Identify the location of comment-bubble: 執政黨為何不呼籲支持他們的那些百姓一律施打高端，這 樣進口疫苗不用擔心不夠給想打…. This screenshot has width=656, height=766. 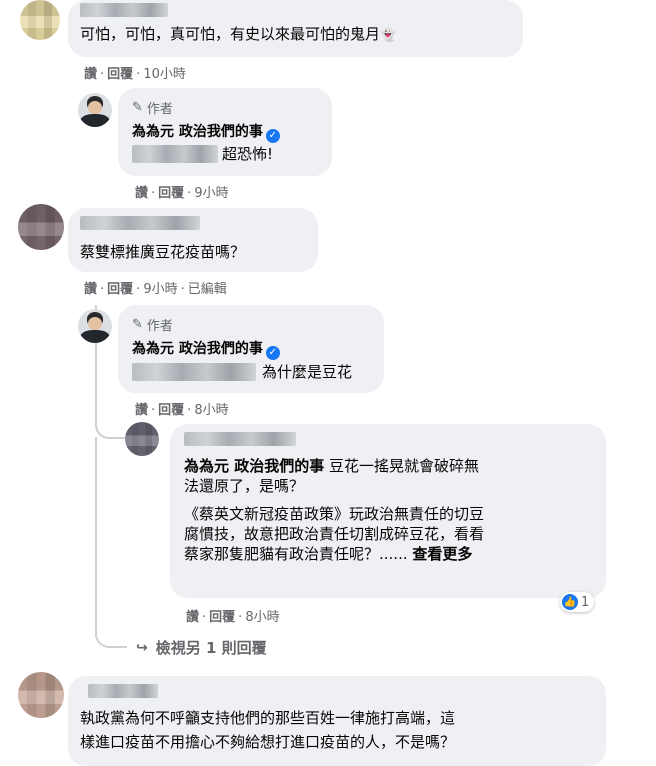
(337, 721).